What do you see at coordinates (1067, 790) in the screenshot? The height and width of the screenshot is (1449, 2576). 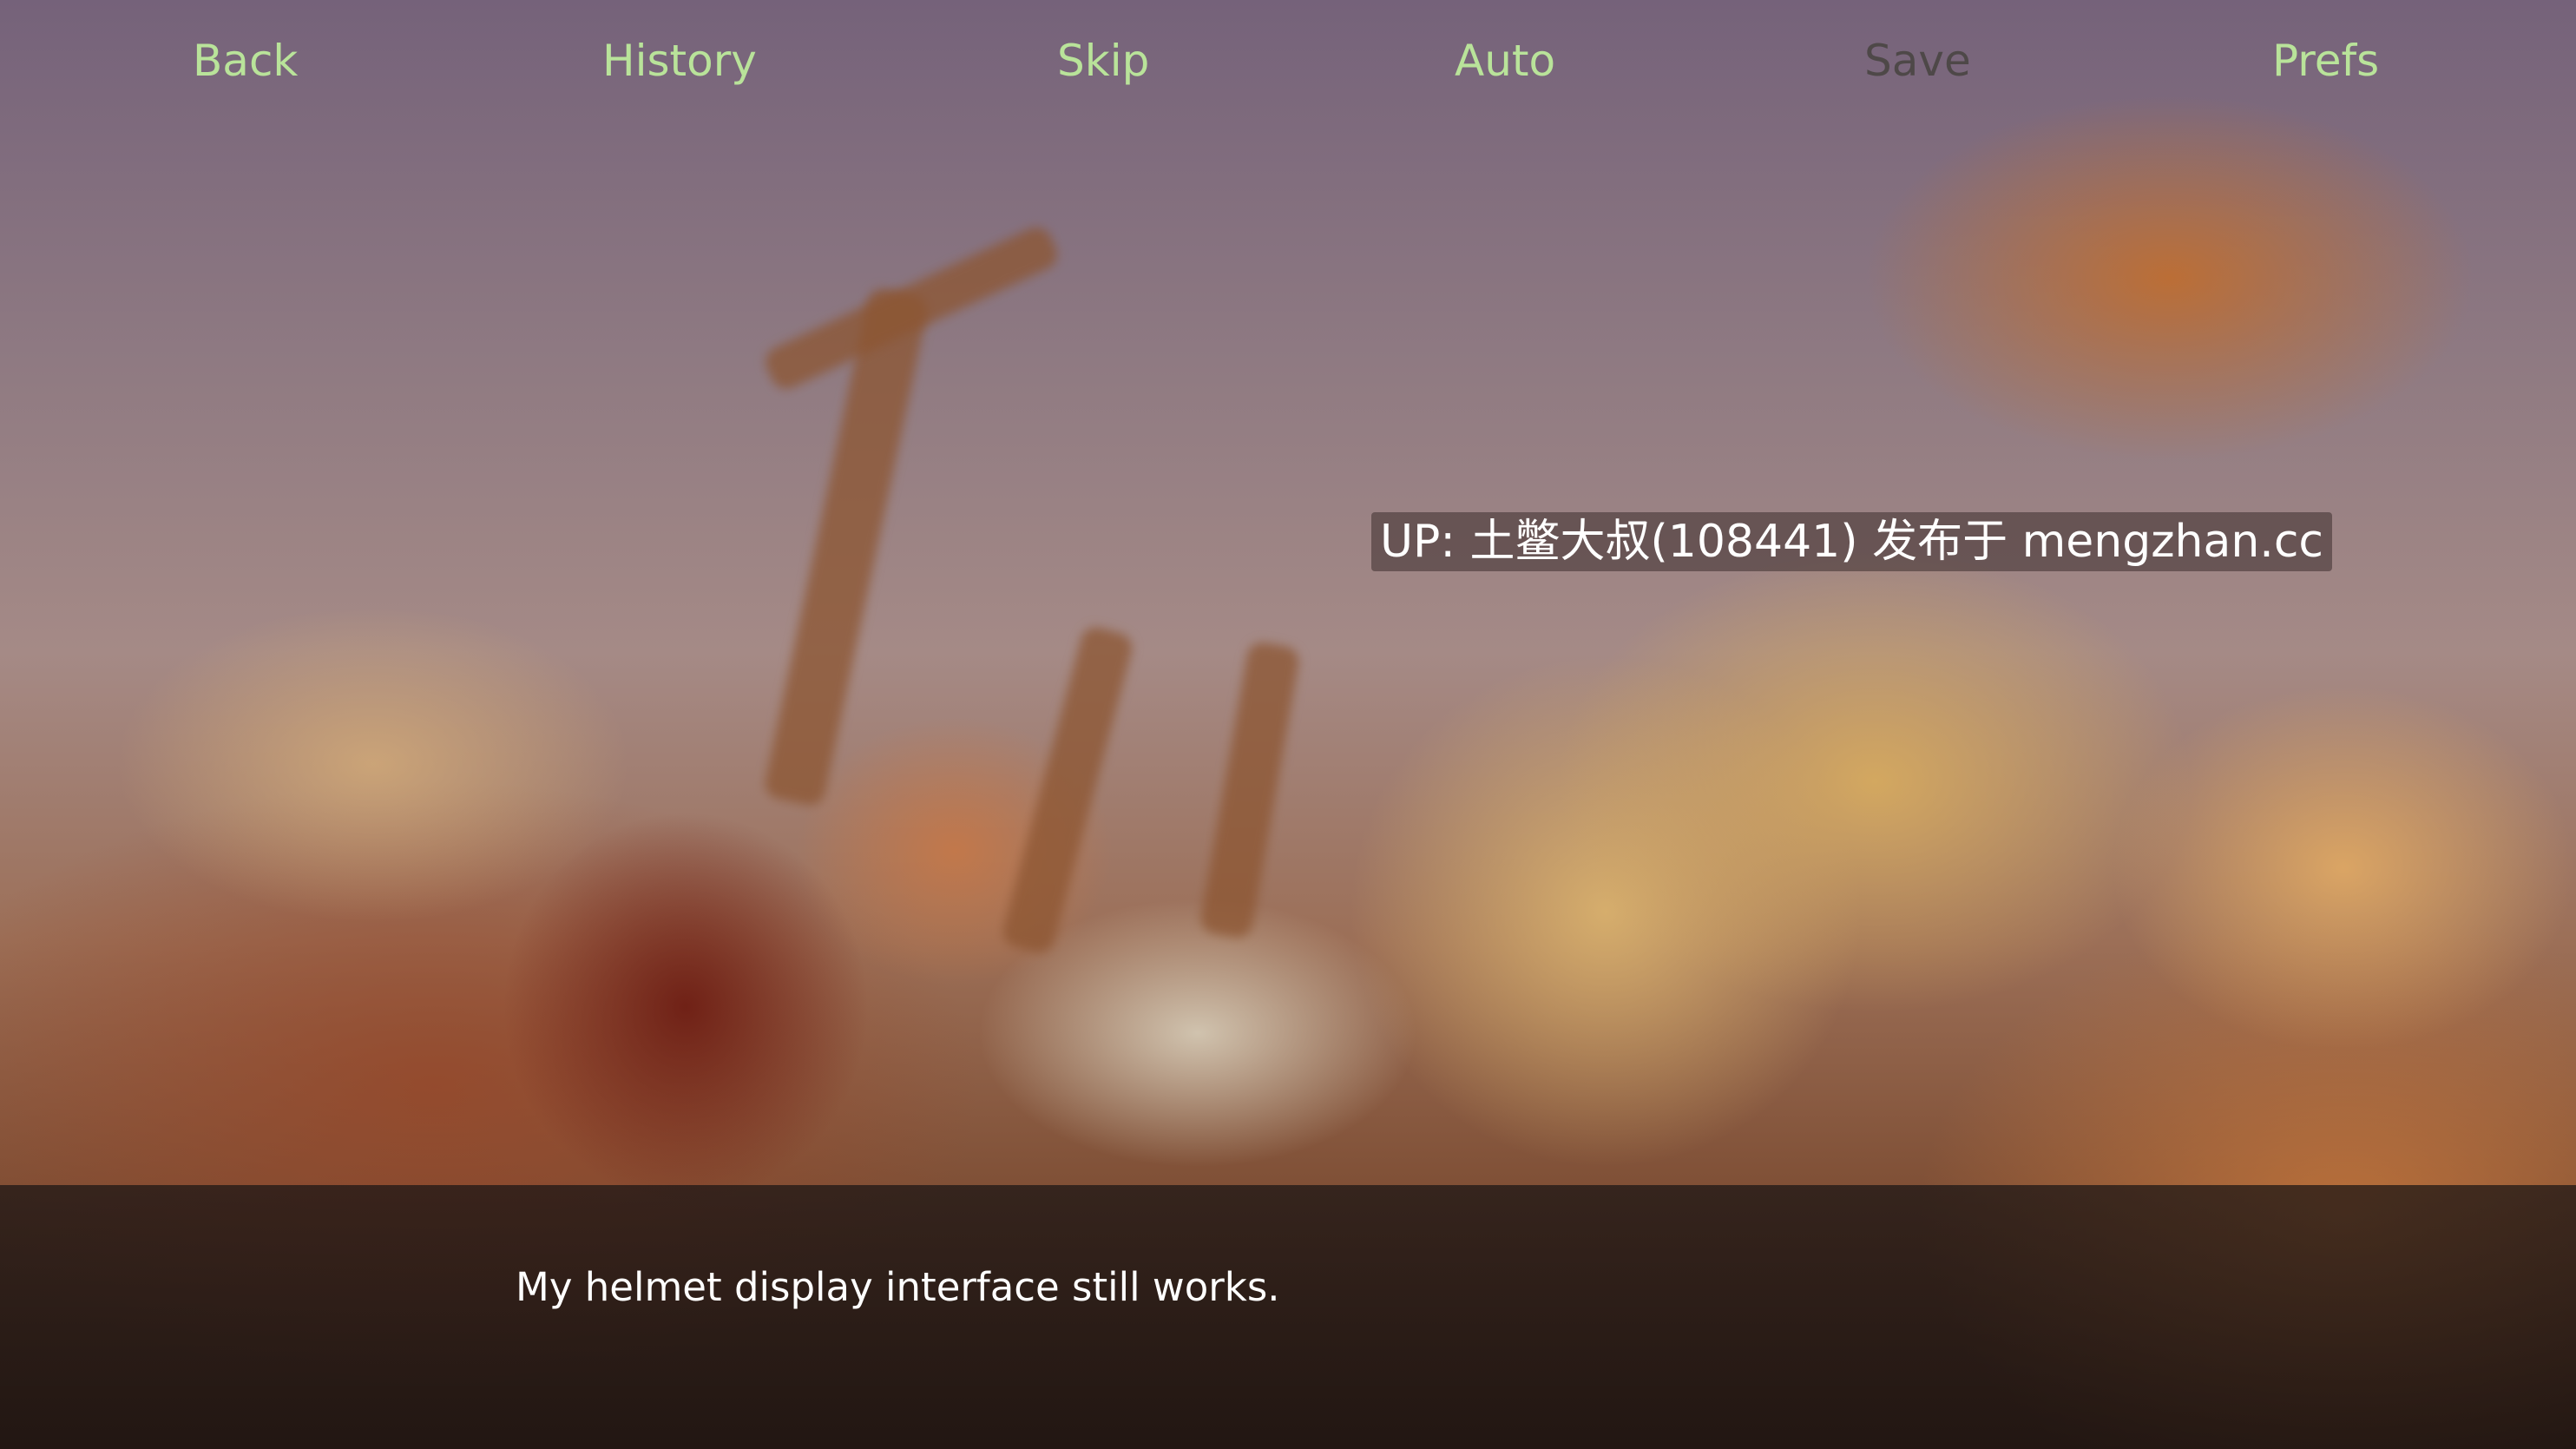 I see `scene-pole-mid` at bounding box center [1067, 790].